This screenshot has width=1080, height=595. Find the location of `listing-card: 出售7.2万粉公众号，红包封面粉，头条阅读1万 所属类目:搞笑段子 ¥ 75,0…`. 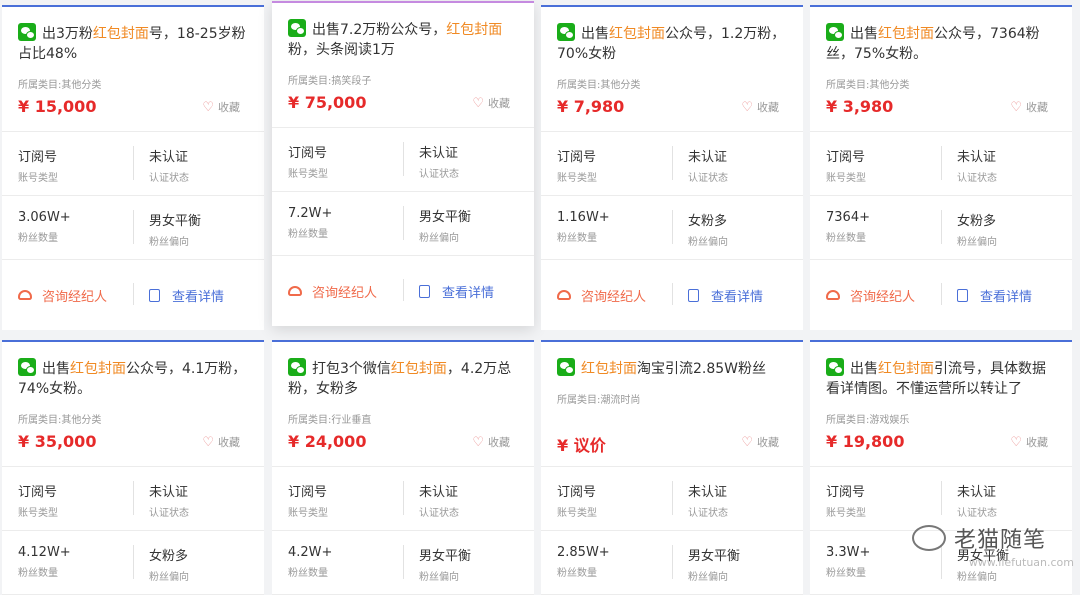

listing-card: 出售7.2万粉公众号，红包封面粉，头条阅读1万 所属类目:搞笑段子 ¥ 75,0… is located at coordinates (403, 163).